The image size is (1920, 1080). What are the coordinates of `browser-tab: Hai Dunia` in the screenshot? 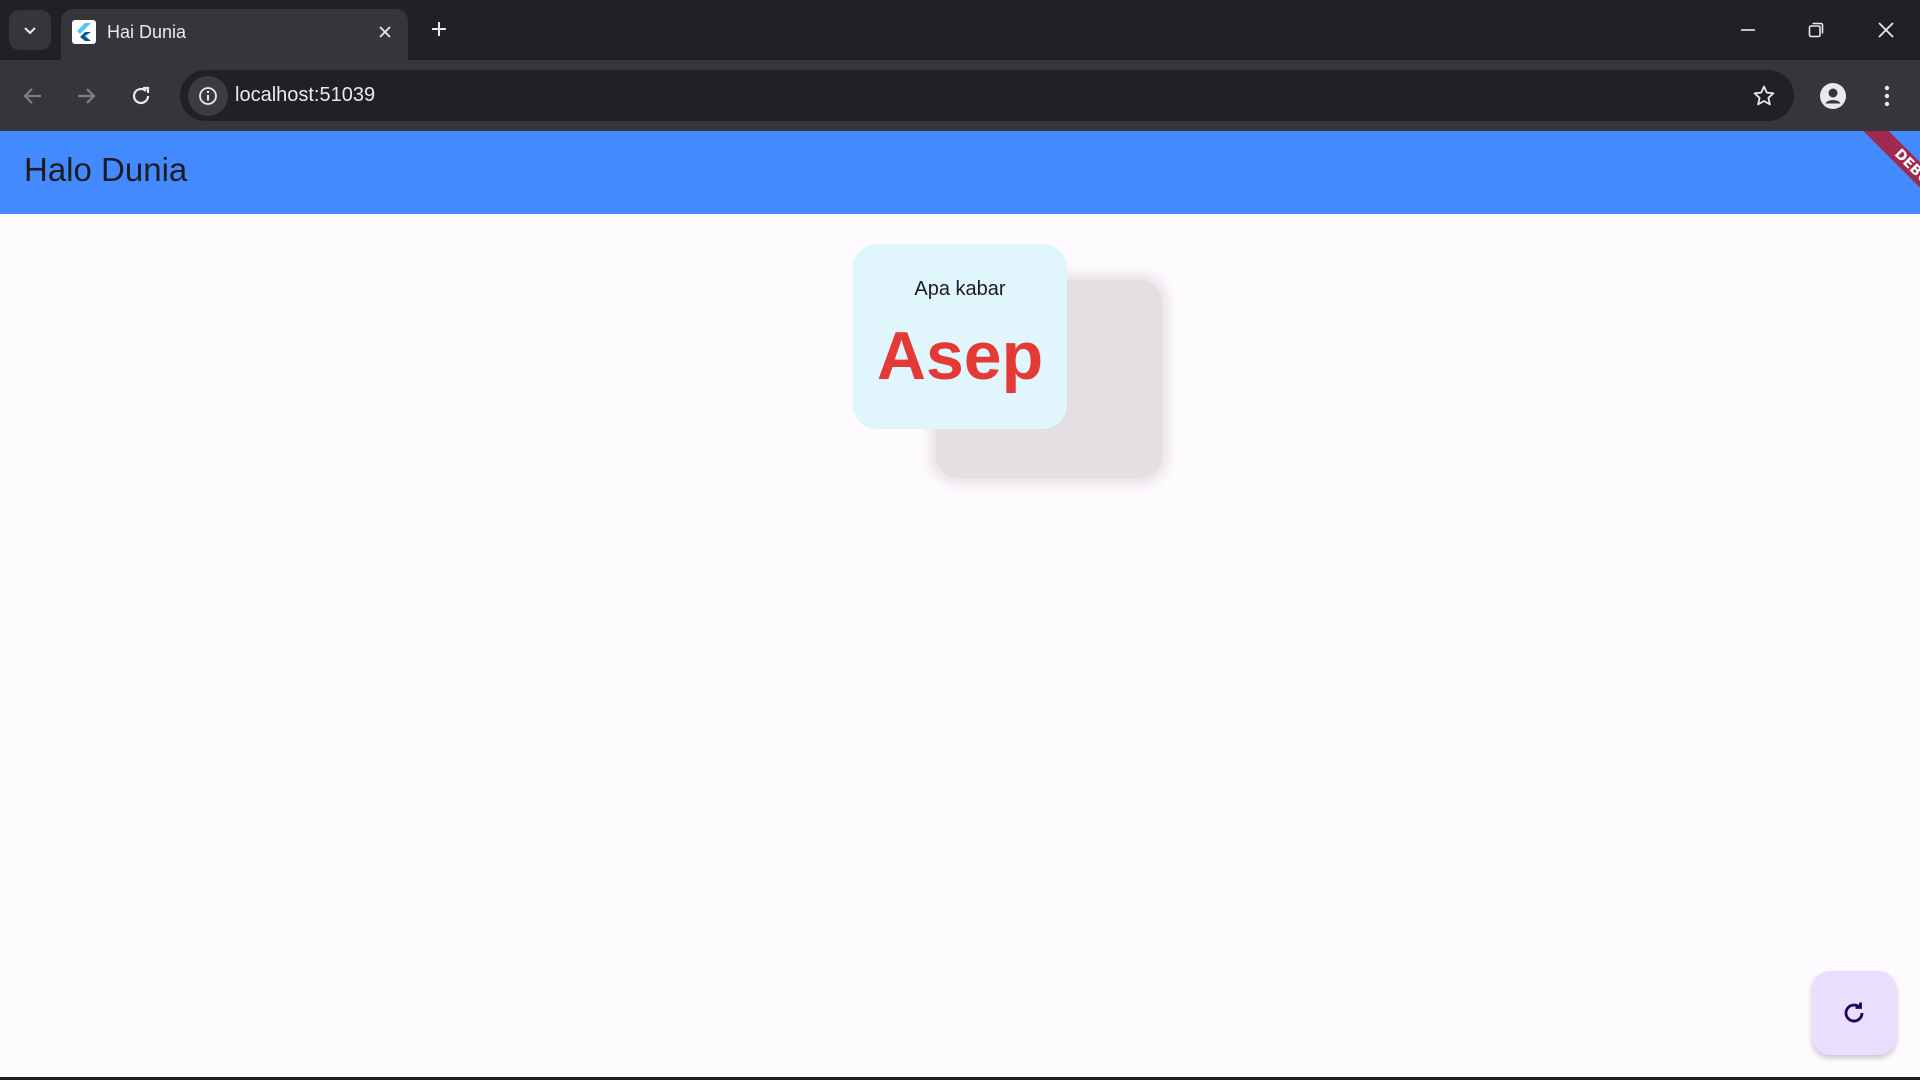 It's located at (234, 34).